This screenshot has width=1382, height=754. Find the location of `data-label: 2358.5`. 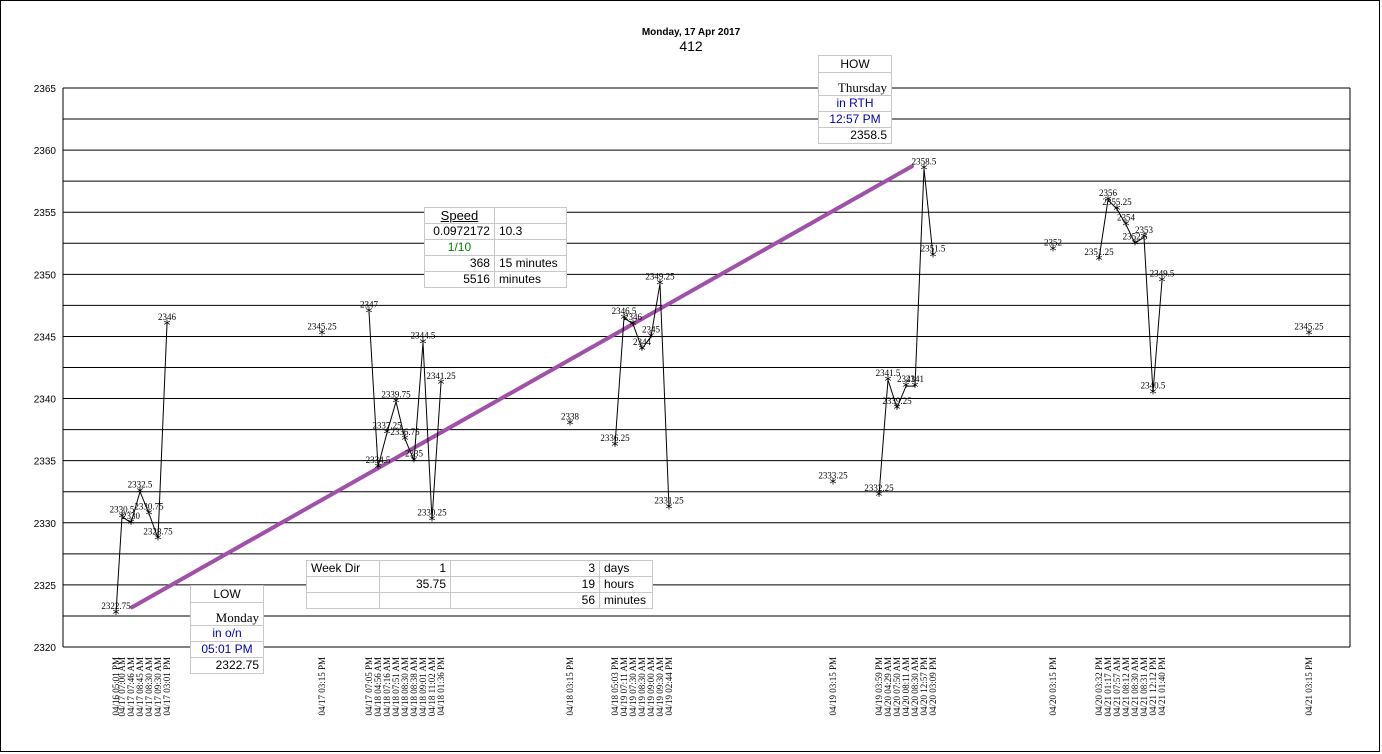

data-label: 2358.5 is located at coordinates (924, 162).